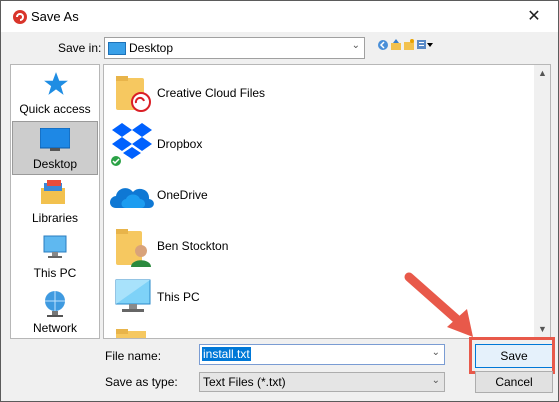 This screenshot has height=402, width=559. I want to click on place-network: Network, so click(55, 312).